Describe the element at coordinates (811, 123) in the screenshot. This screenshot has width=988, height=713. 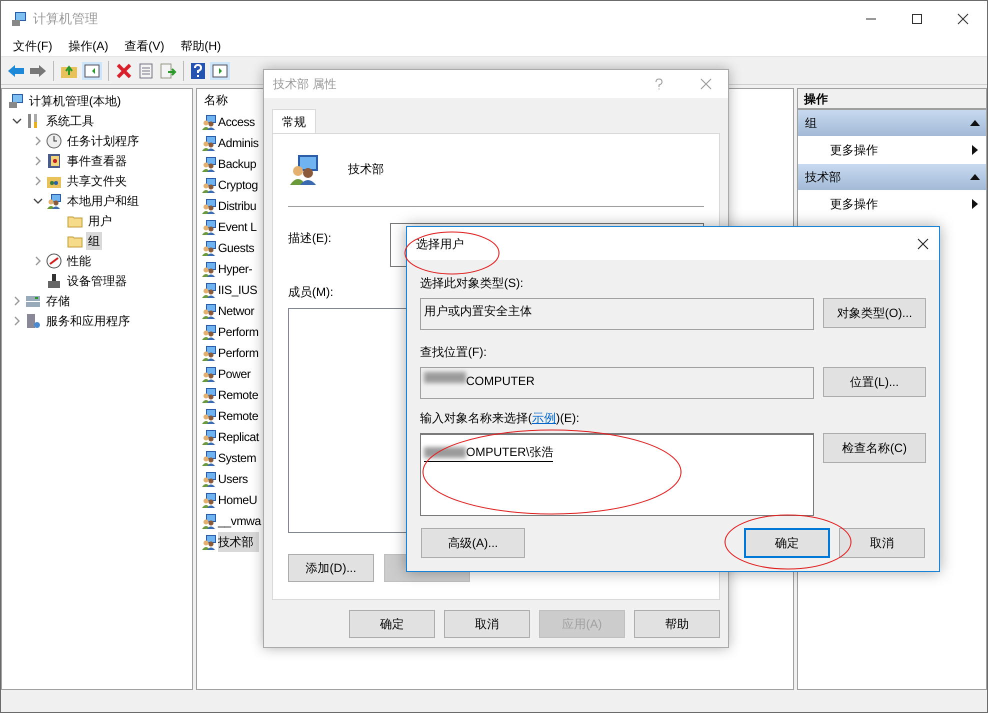
I see `section-title: 组` at that location.